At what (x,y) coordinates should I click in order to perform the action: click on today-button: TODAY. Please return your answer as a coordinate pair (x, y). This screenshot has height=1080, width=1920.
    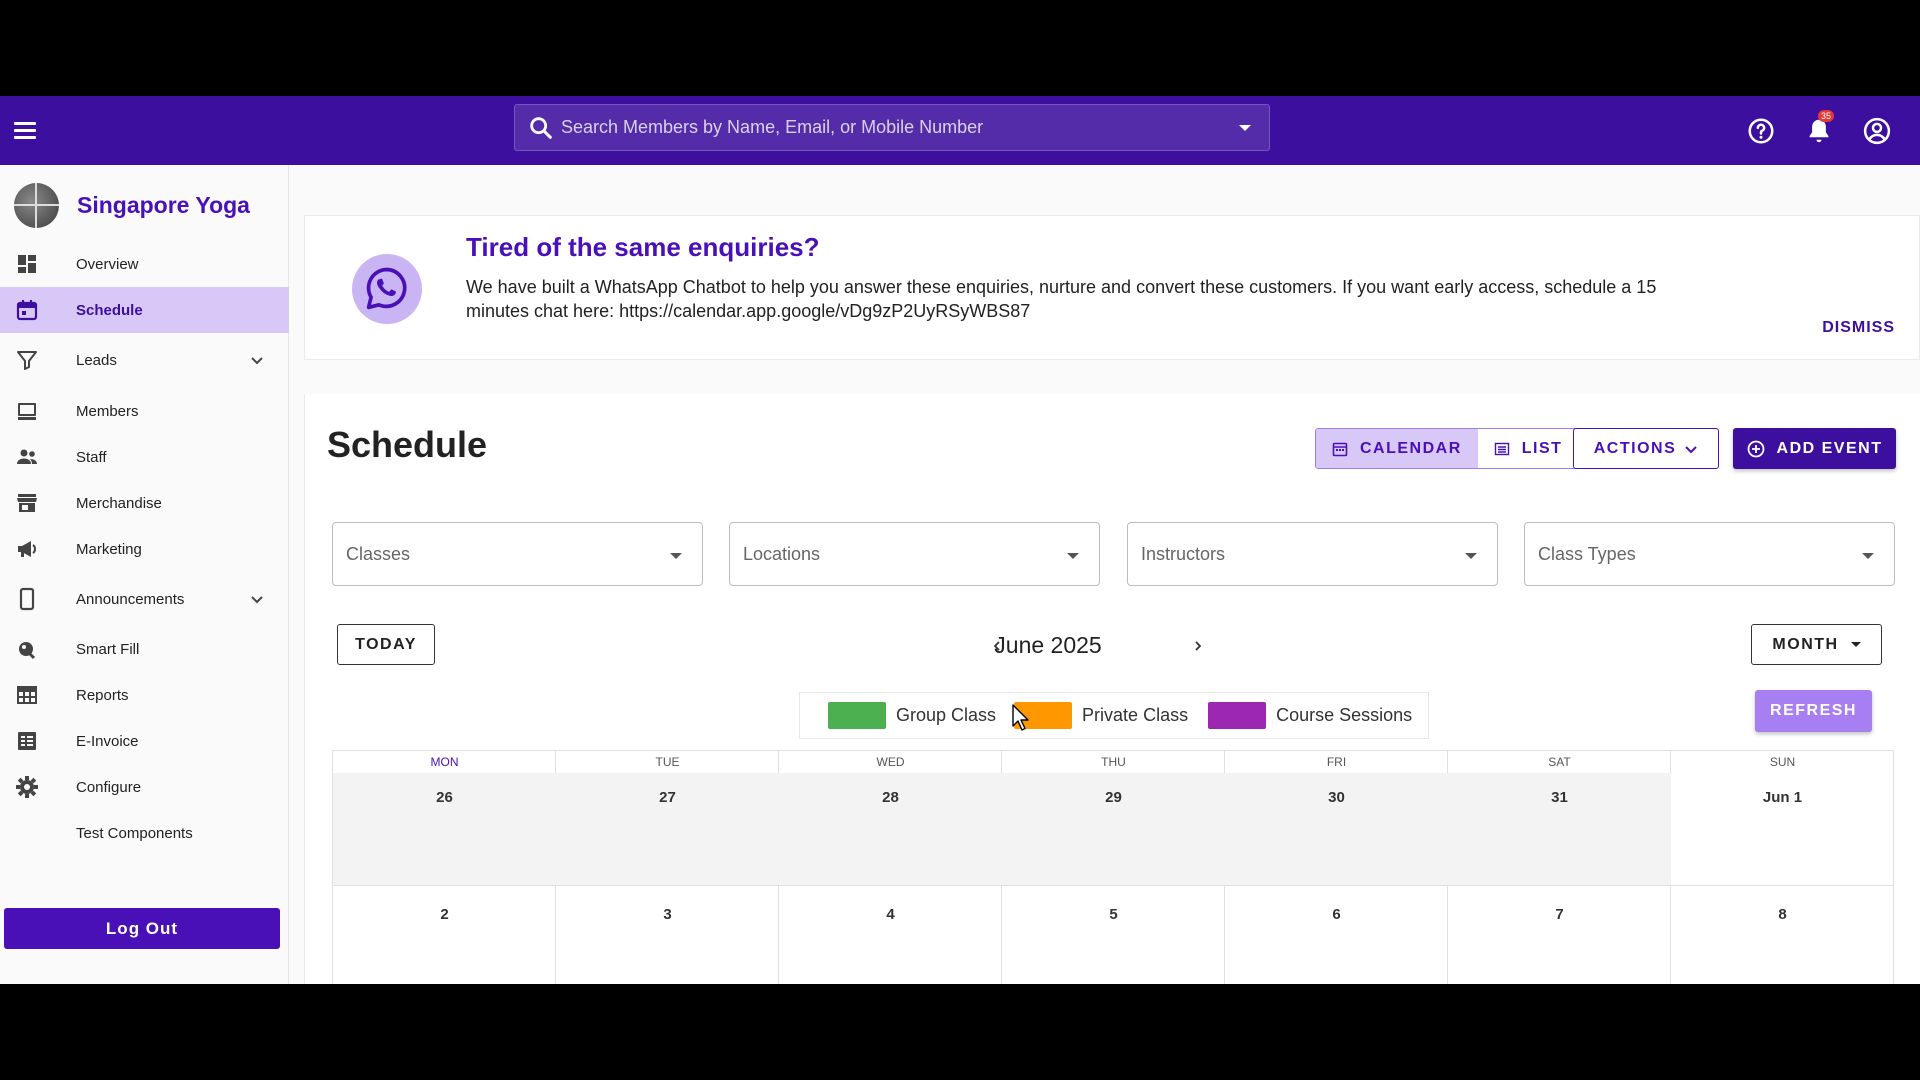
    Looking at the image, I should click on (386, 644).